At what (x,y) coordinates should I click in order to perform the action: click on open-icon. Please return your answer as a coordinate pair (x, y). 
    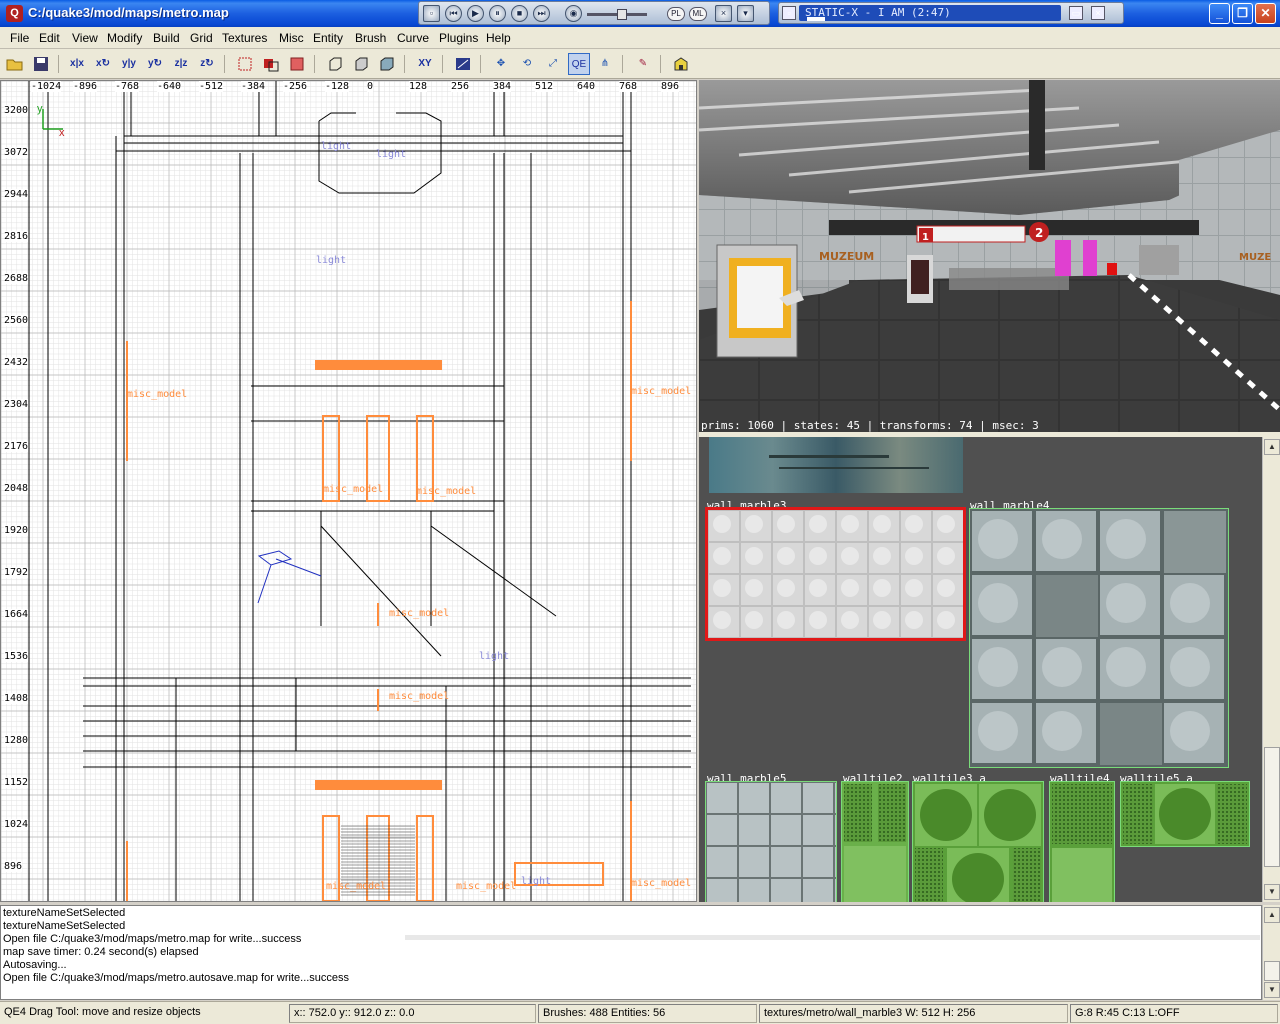
    Looking at the image, I should click on (15, 64).